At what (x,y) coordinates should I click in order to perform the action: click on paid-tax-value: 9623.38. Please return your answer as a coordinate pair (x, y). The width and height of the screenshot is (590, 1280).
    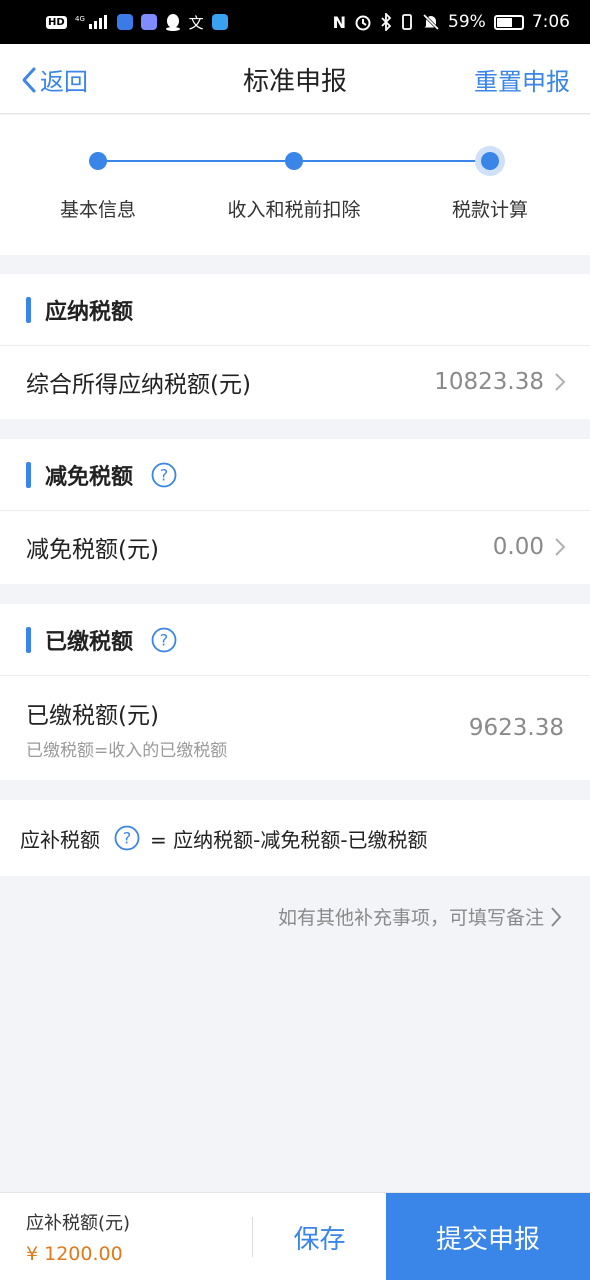
    Looking at the image, I should click on (516, 728).